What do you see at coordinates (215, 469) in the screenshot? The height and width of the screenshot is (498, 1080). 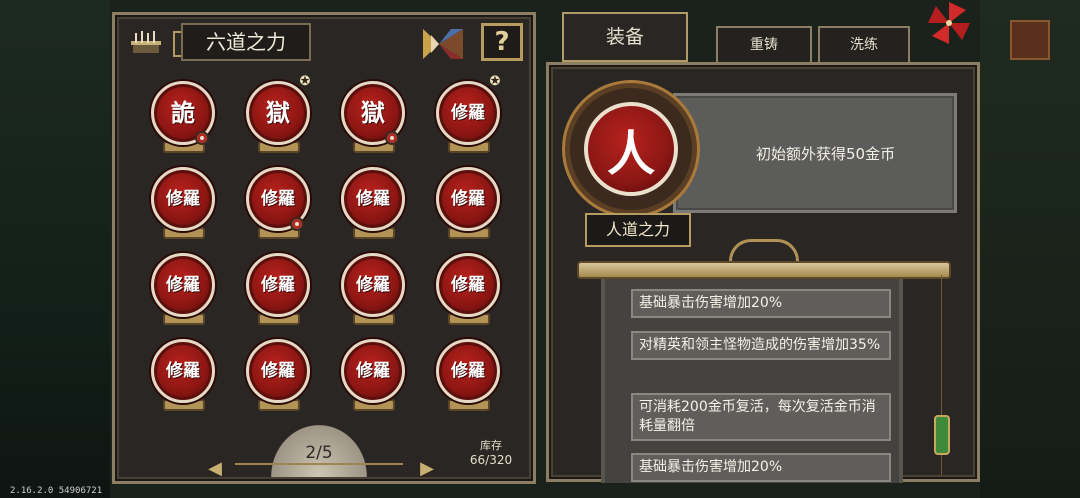 I see `previous-page-arrow-icon: ◀` at bounding box center [215, 469].